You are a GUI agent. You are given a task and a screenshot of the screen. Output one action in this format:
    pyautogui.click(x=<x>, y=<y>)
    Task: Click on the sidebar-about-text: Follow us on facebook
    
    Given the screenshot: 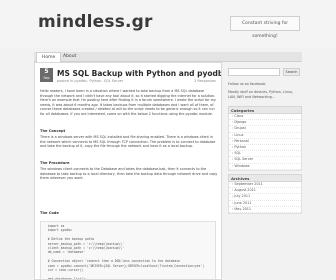 What is the action you would take?
    pyautogui.click(x=265, y=84)
    